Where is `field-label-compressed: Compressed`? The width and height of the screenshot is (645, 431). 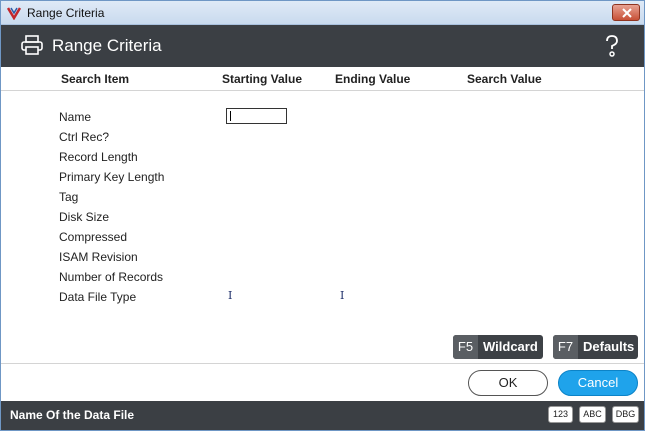 field-label-compressed: Compressed is located at coordinates (93, 237).